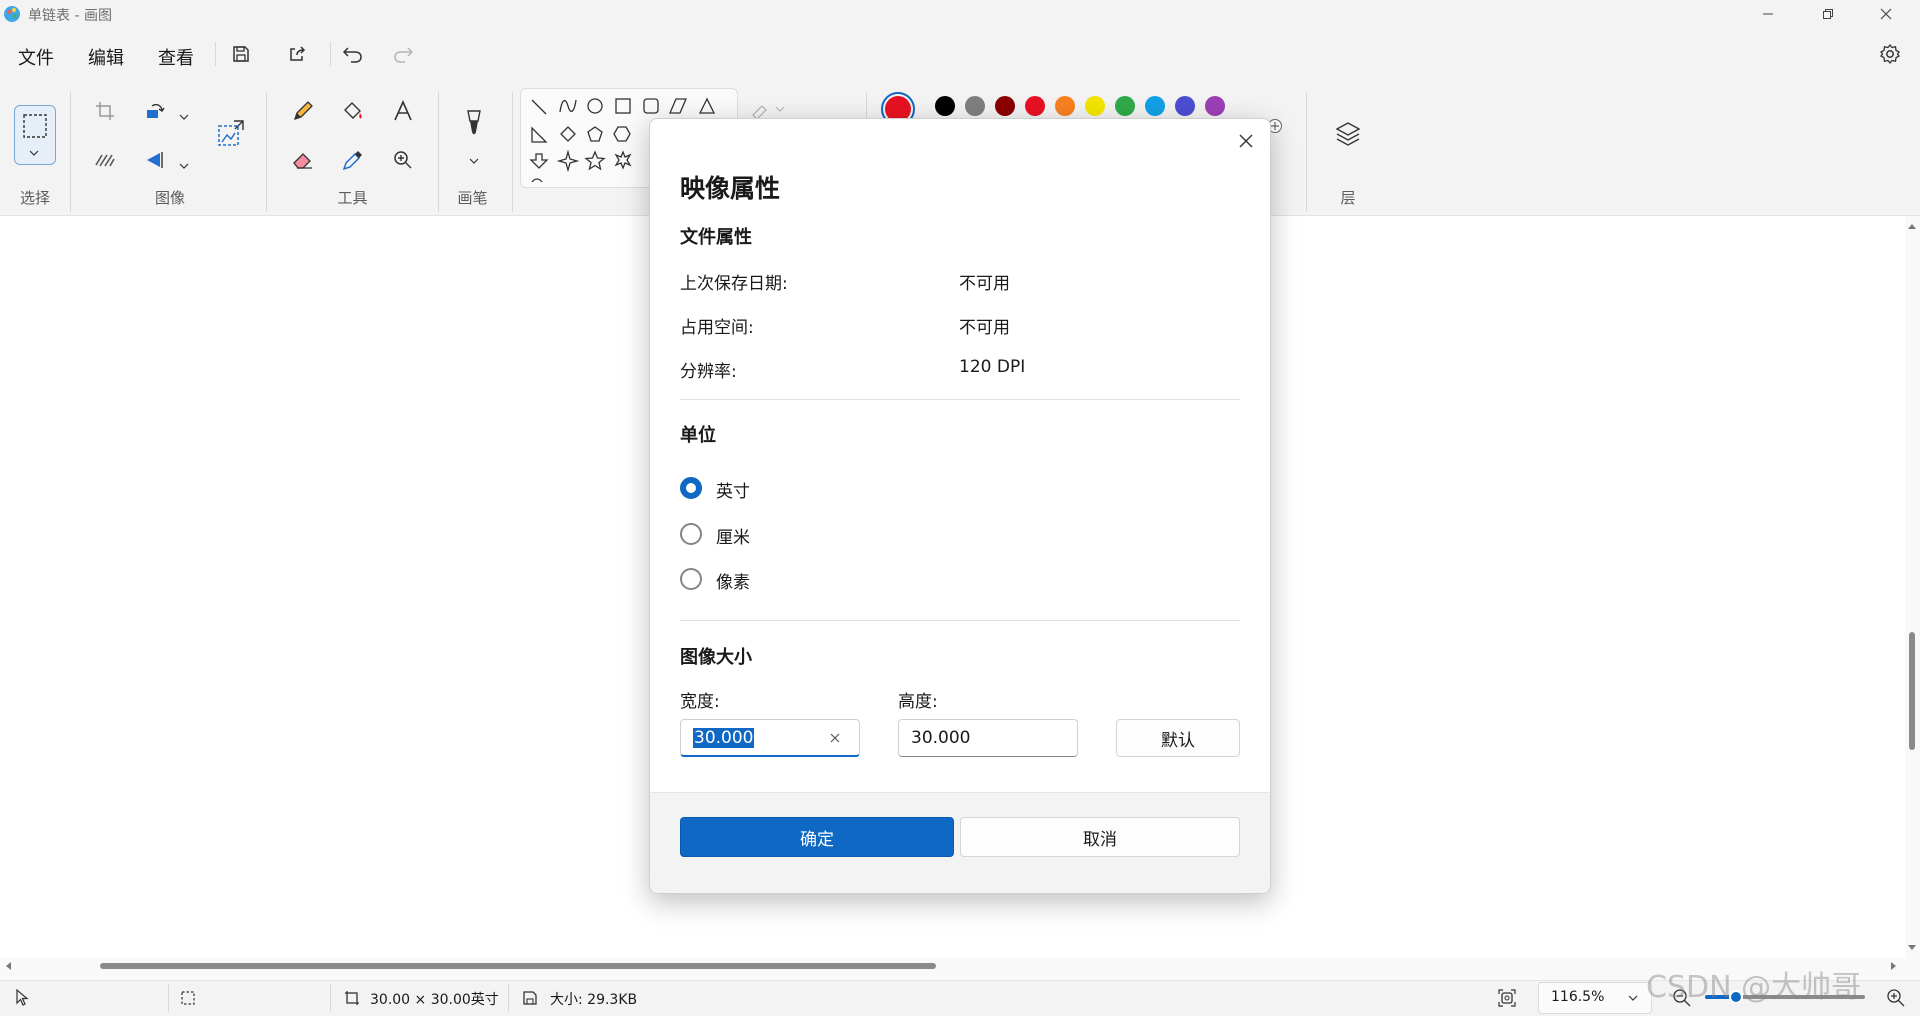 The image size is (1920, 1016). I want to click on hexagon-shape-icon, so click(622, 134).